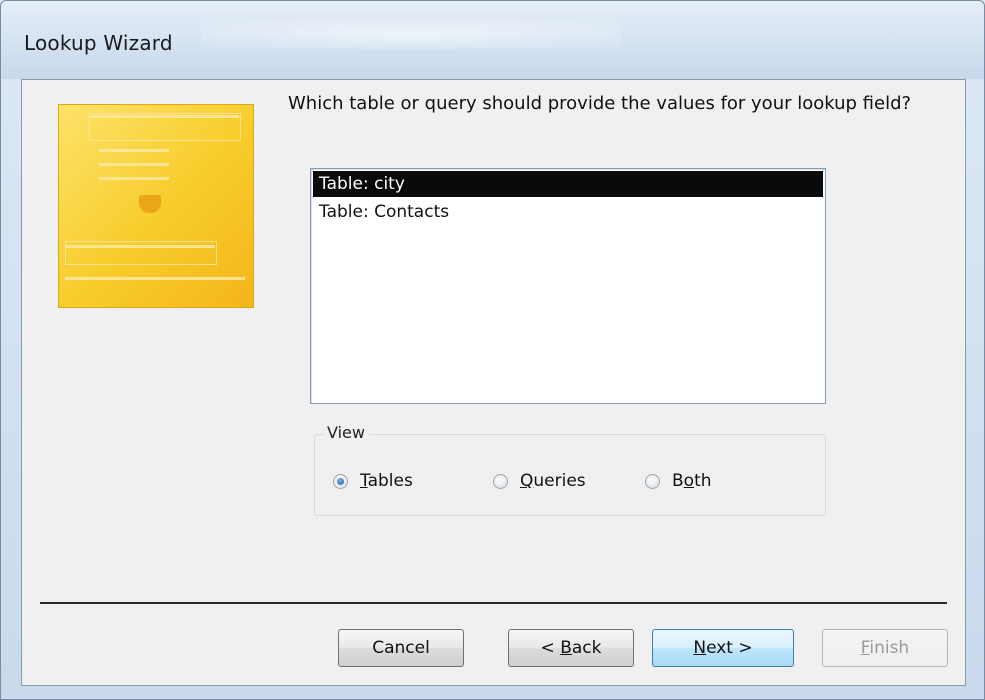 The image size is (985, 700). I want to click on next-button-label: Next >, so click(723, 648).